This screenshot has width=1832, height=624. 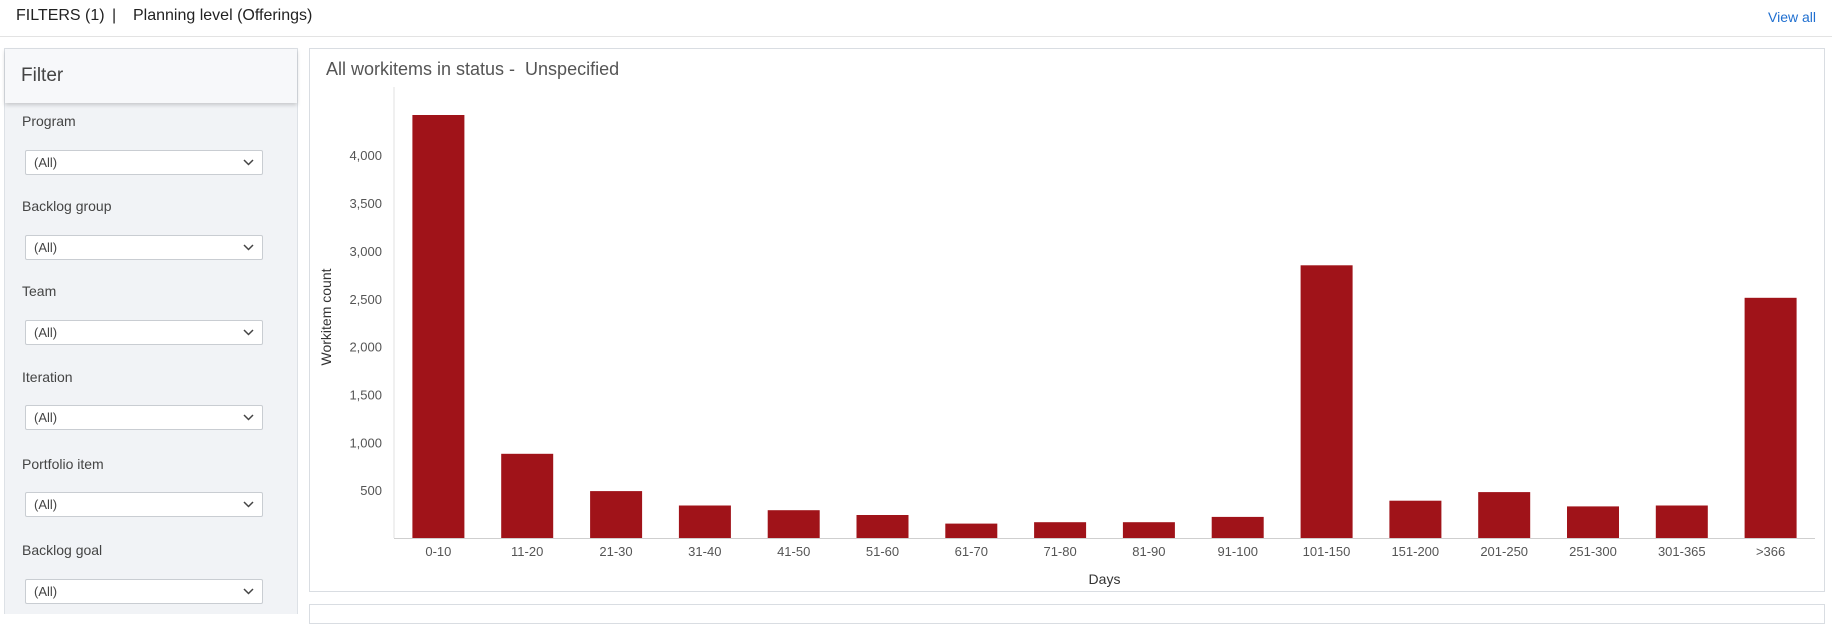 What do you see at coordinates (1415, 551) in the screenshot?
I see `x-tick-label: 151-200` at bounding box center [1415, 551].